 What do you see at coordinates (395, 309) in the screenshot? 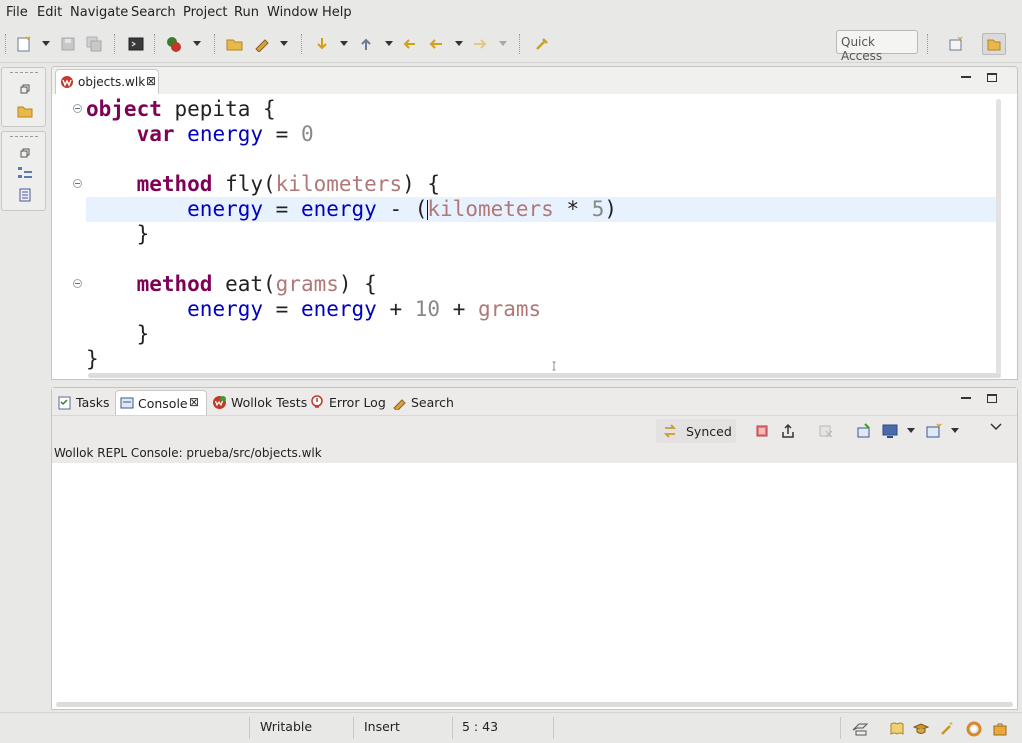
I see `code-text: +` at bounding box center [395, 309].